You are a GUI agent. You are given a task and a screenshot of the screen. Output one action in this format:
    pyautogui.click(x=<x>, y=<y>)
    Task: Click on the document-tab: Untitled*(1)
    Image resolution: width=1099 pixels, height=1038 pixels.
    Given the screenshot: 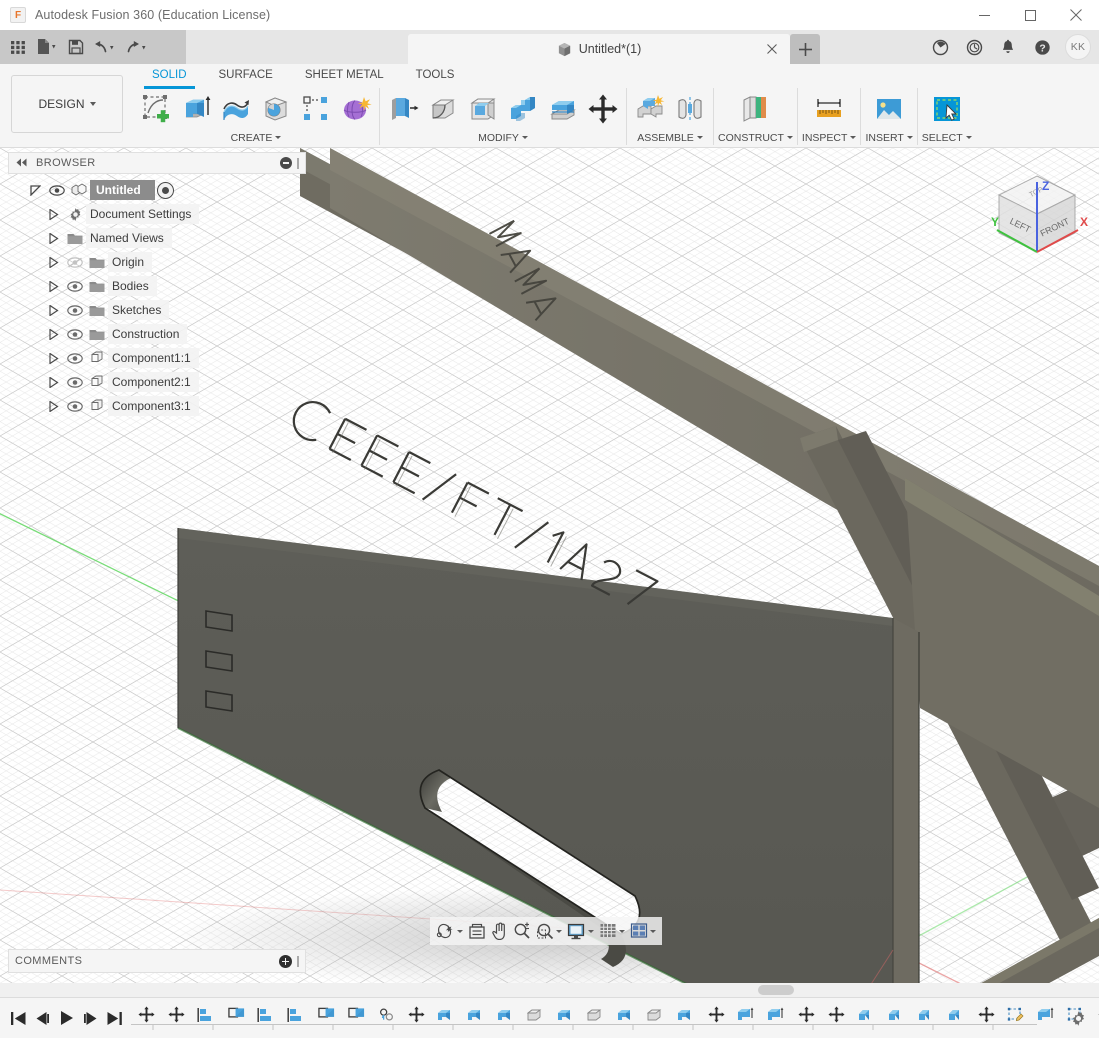 What is the action you would take?
    pyautogui.click(x=599, y=49)
    